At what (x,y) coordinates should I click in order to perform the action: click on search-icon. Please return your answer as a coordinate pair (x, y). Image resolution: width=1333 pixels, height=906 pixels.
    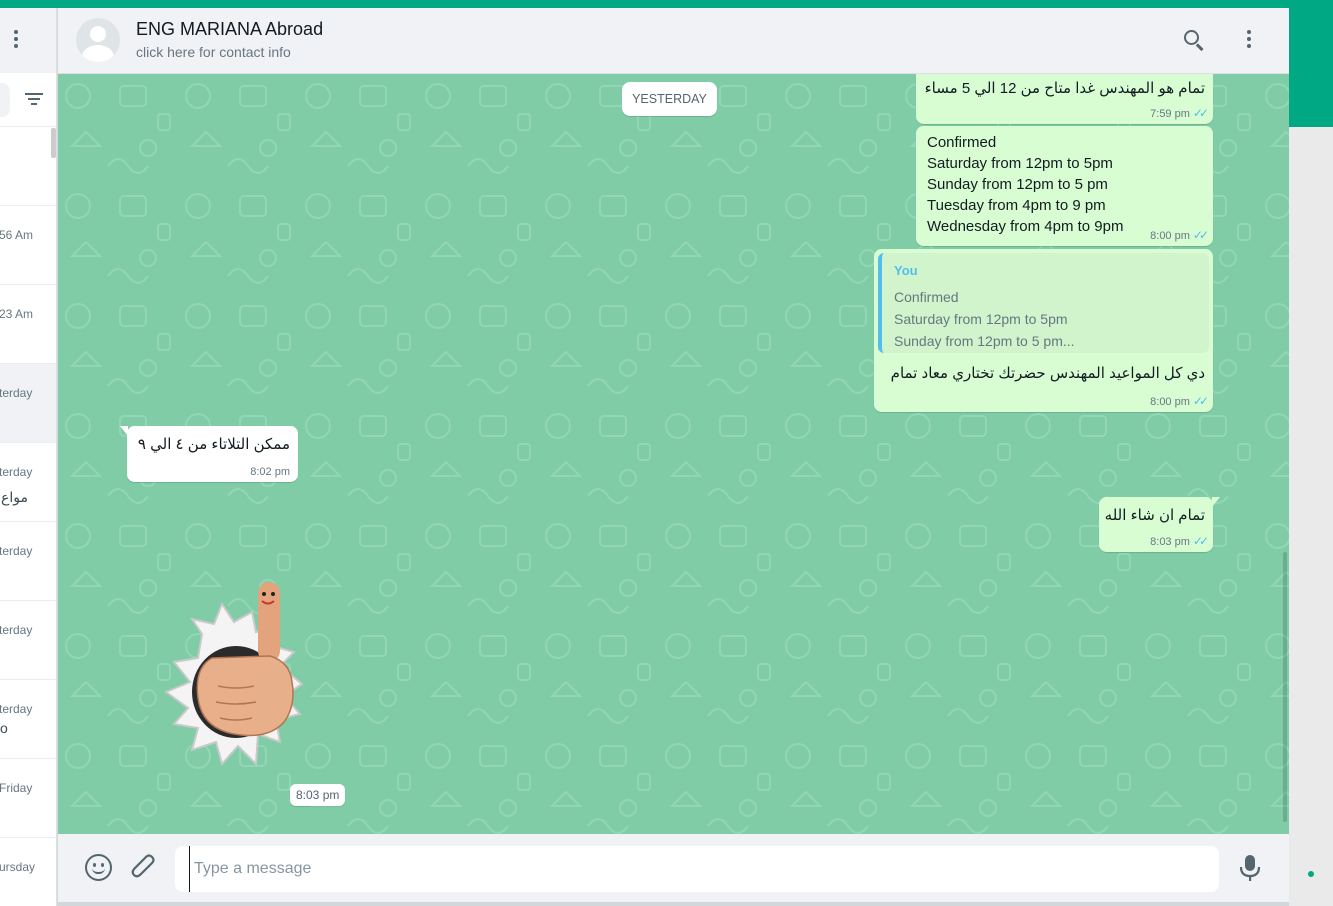
    Looking at the image, I should click on (1194, 40).